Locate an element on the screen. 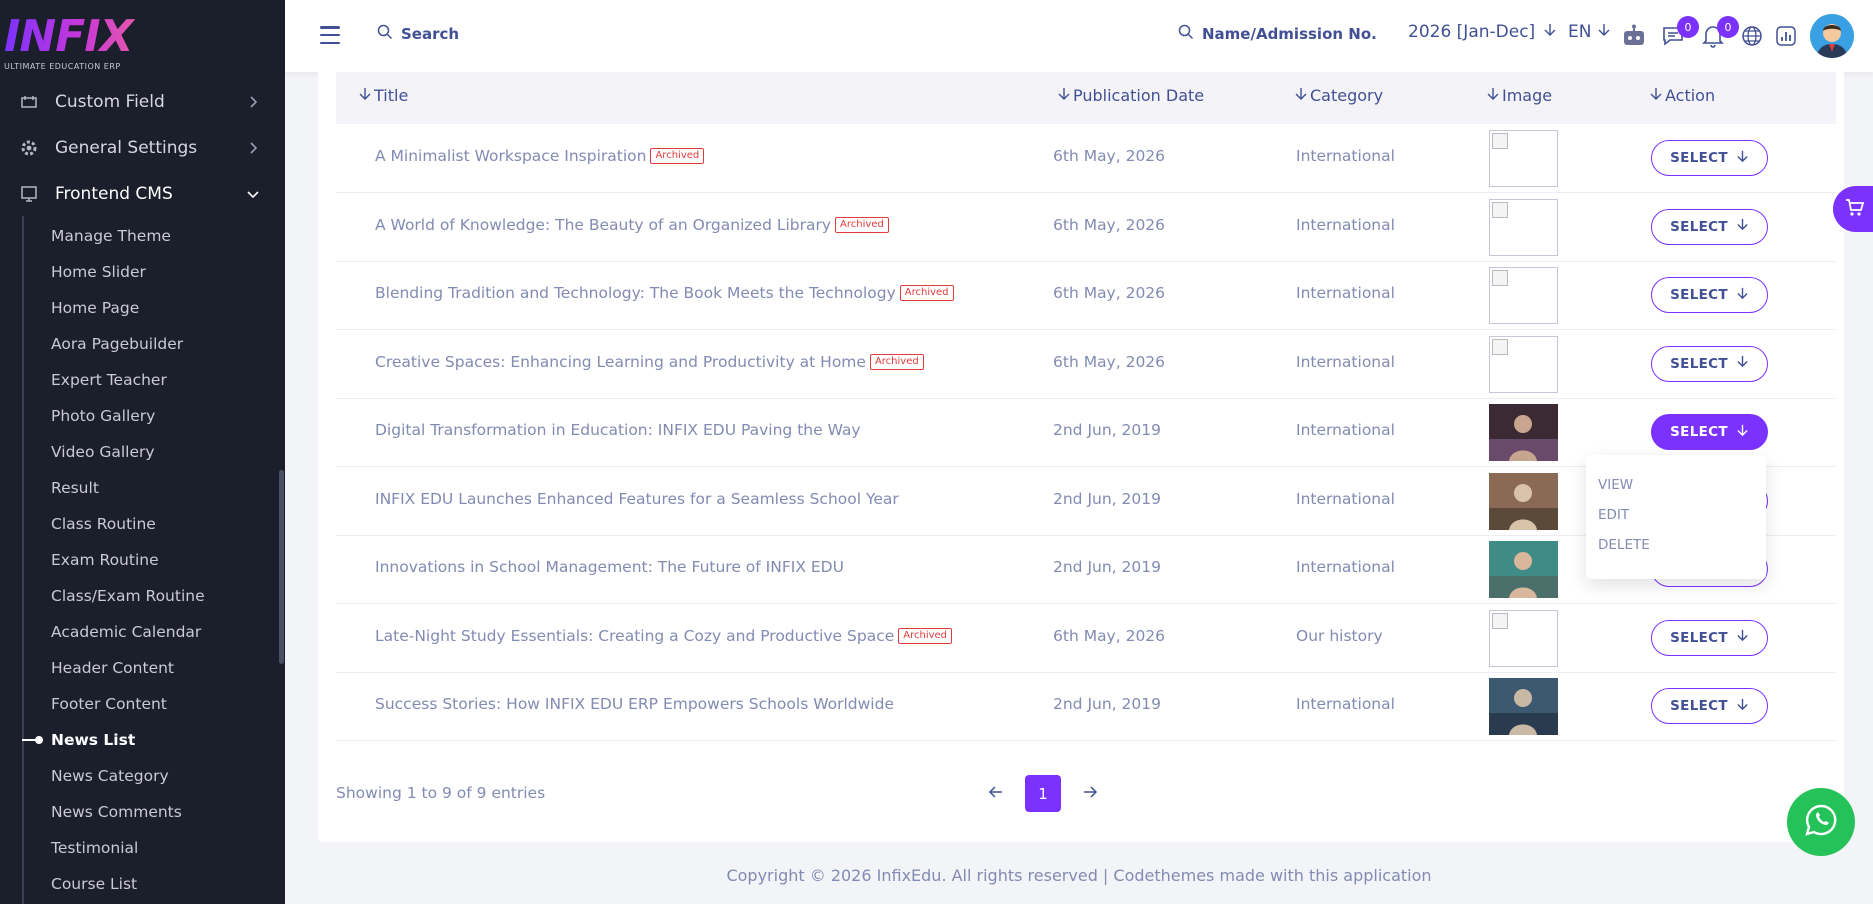 The height and width of the screenshot is (904, 1873). col-category-header: Category is located at coordinates (1338, 95).